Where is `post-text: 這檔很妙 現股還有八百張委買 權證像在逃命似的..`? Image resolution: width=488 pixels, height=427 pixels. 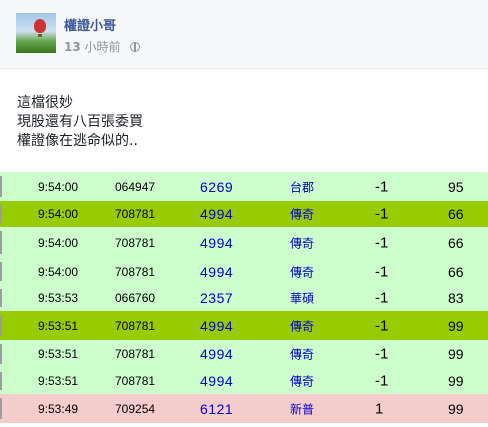 post-text: 這檔很妙 現股還有八百張委買 權證像在逃命似的.. is located at coordinates (80, 122).